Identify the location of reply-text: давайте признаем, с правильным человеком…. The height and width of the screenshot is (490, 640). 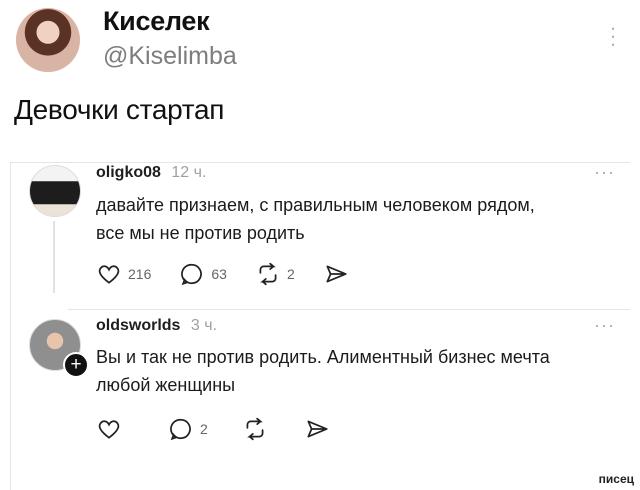
(315, 219).